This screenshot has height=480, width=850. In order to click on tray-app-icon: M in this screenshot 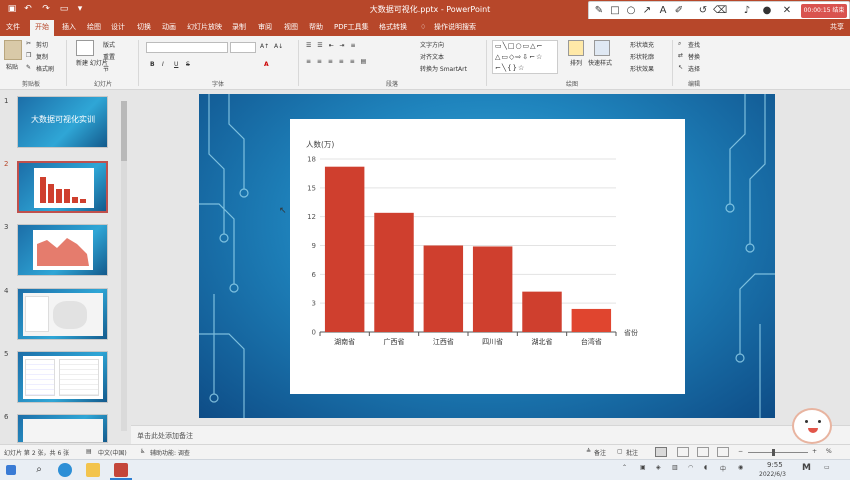, I will do `click(806, 468)`.